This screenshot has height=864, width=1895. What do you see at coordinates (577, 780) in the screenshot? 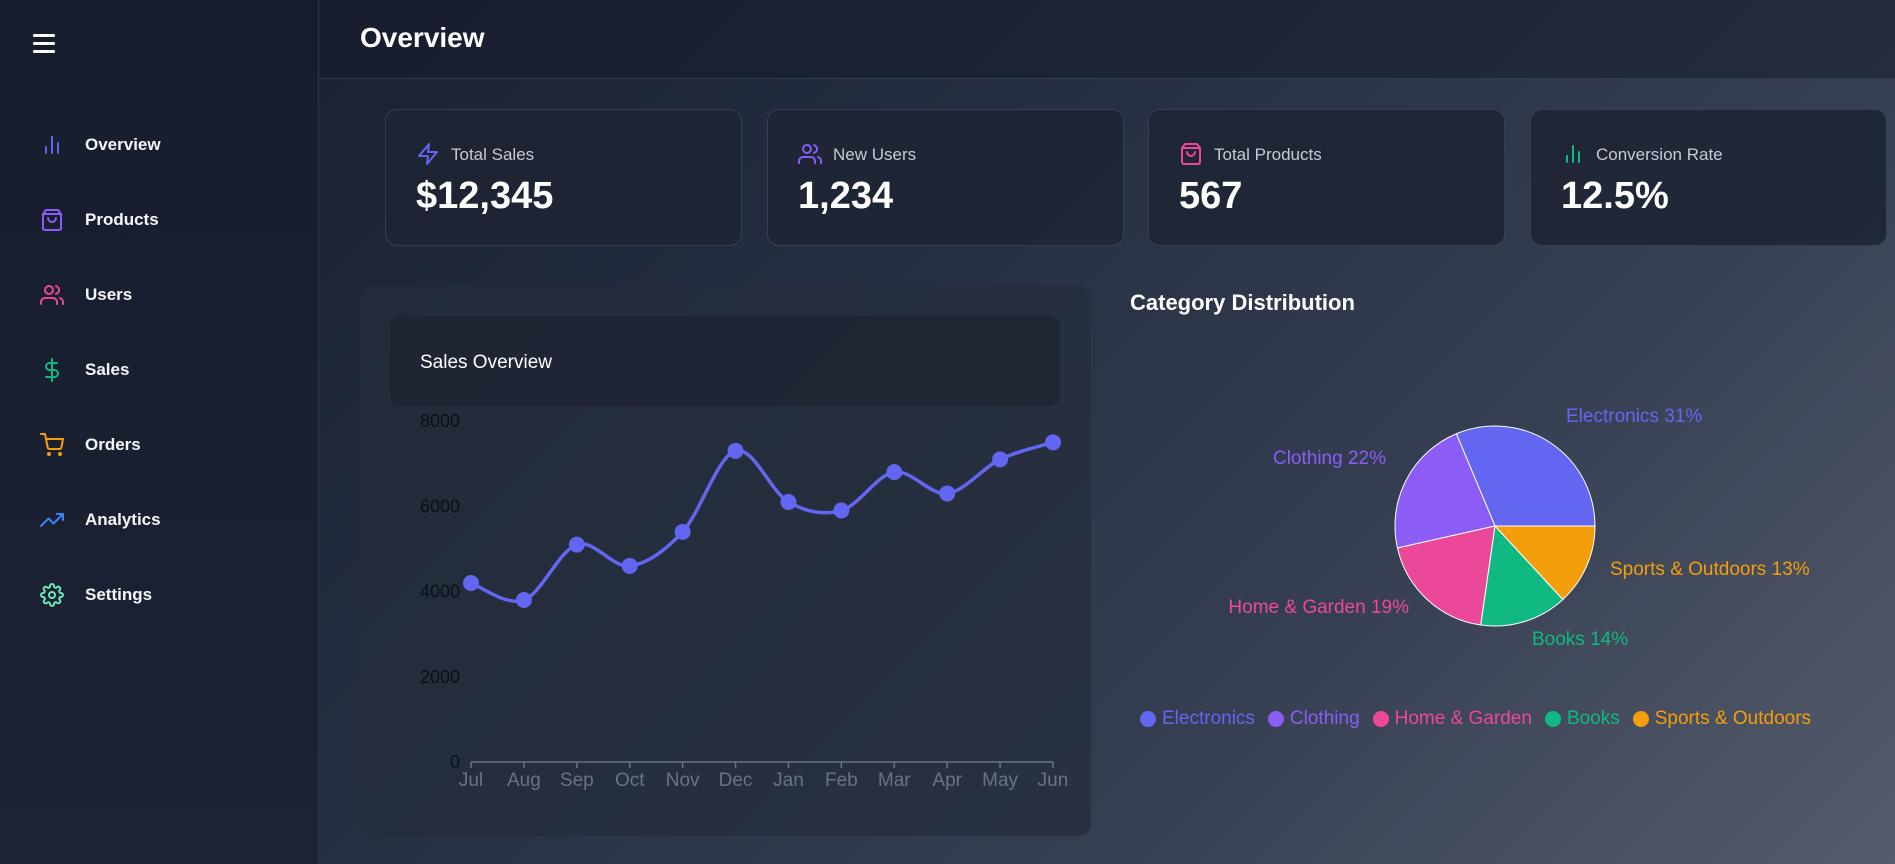
I see `x-tick-label: Sep` at bounding box center [577, 780].